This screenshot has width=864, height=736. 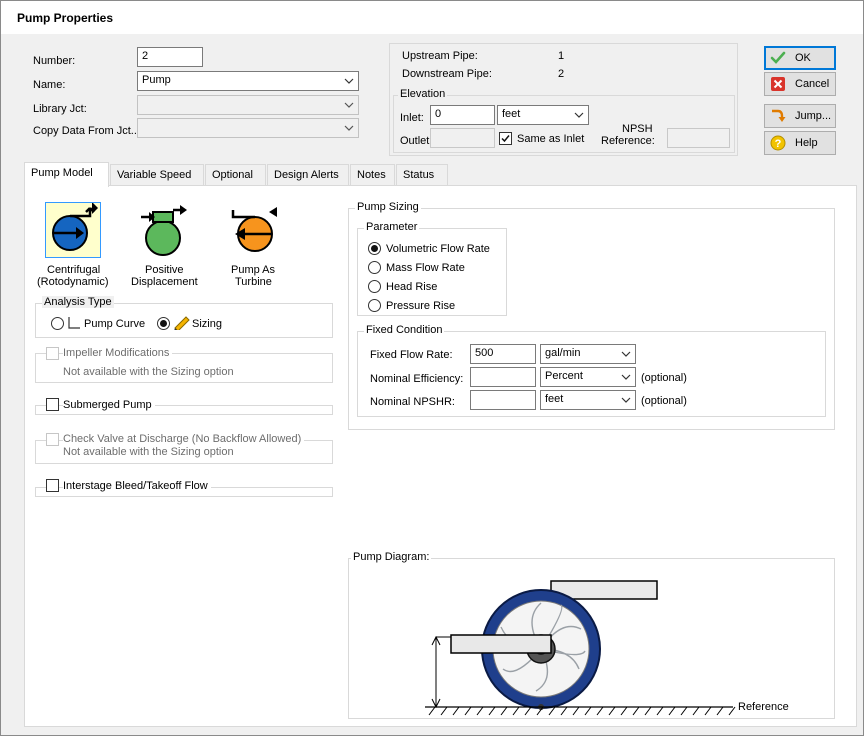 What do you see at coordinates (374, 305) in the screenshot?
I see `pressure-rise-radio` at bounding box center [374, 305].